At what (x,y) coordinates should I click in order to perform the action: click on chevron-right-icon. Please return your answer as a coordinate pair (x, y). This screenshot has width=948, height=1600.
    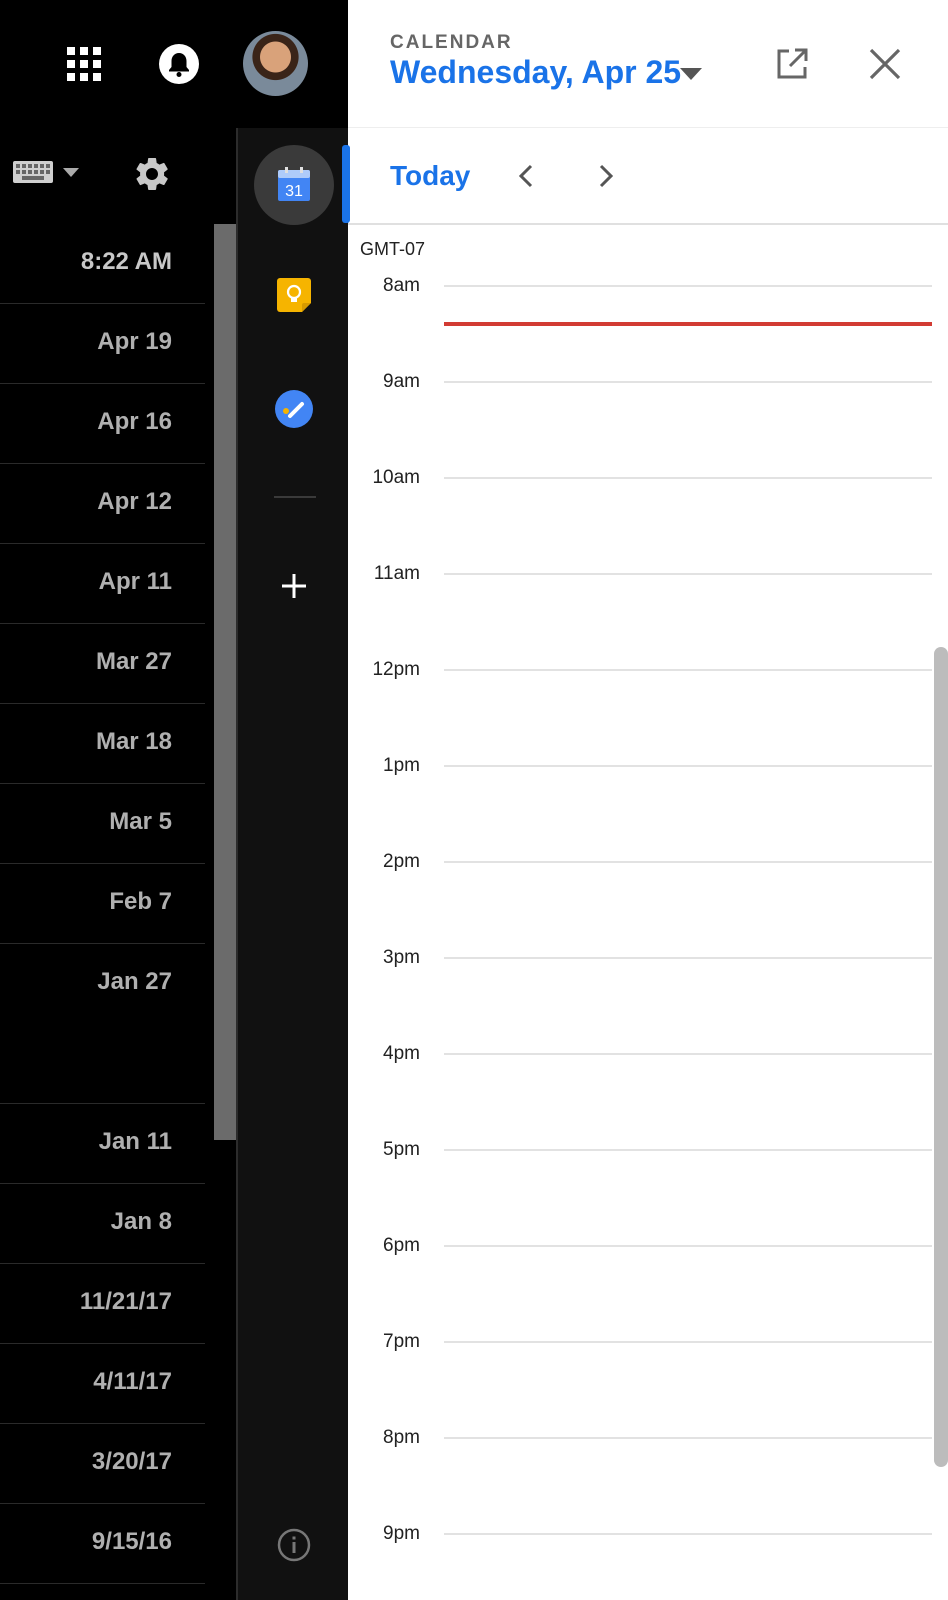
    Looking at the image, I should click on (606, 176).